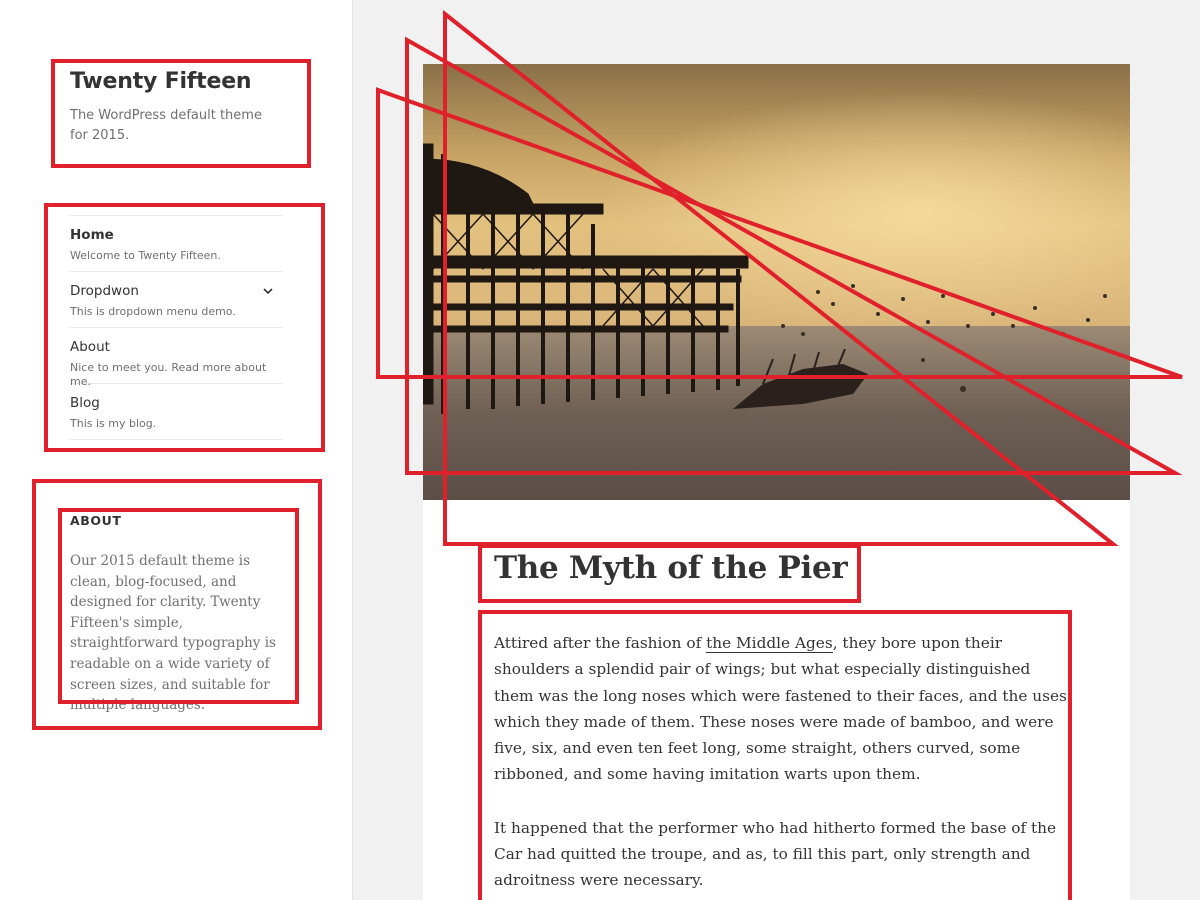  I want to click on menu-item-label: Dropdwon, so click(176, 291).